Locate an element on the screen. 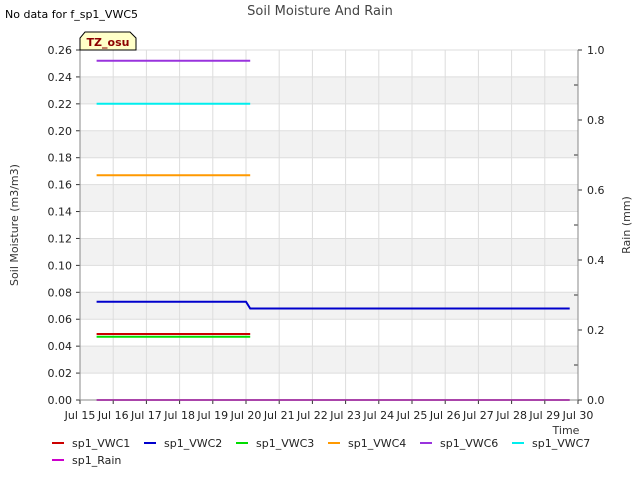  y-tick-label: 0.02 is located at coordinates (60, 373).